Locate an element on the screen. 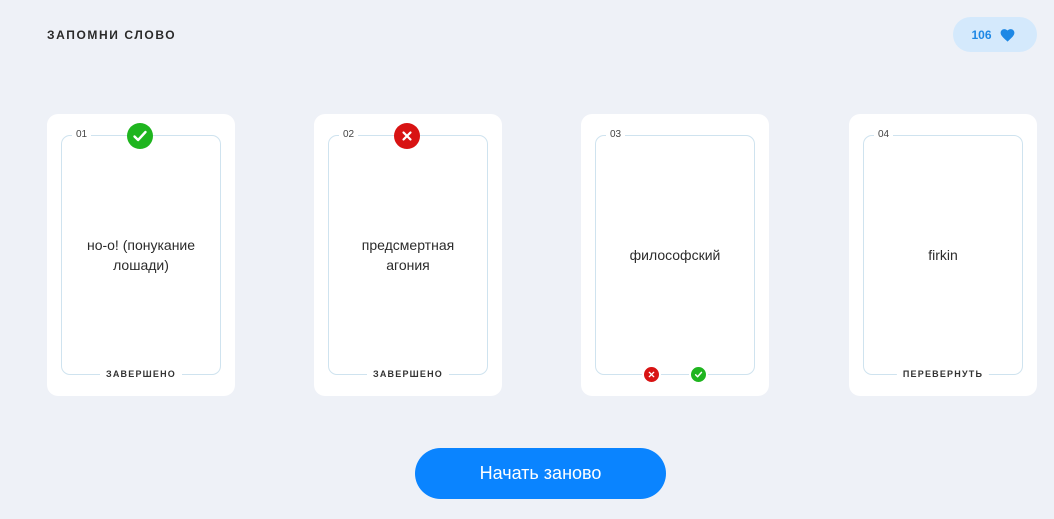  word-card-01: 01 но-о! (понукание лошади) ЗАВЕРШЕНО is located at coordinates (141, 255).